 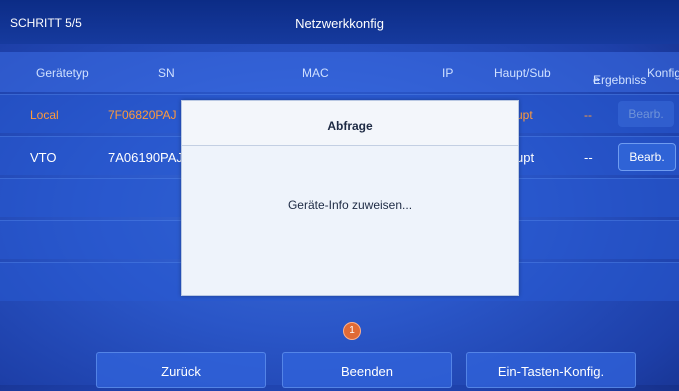 What do you see at coordinates (663, 73) in the screenshot?
I see `column-header-config: Konfig` at bounding box center [663, 73].